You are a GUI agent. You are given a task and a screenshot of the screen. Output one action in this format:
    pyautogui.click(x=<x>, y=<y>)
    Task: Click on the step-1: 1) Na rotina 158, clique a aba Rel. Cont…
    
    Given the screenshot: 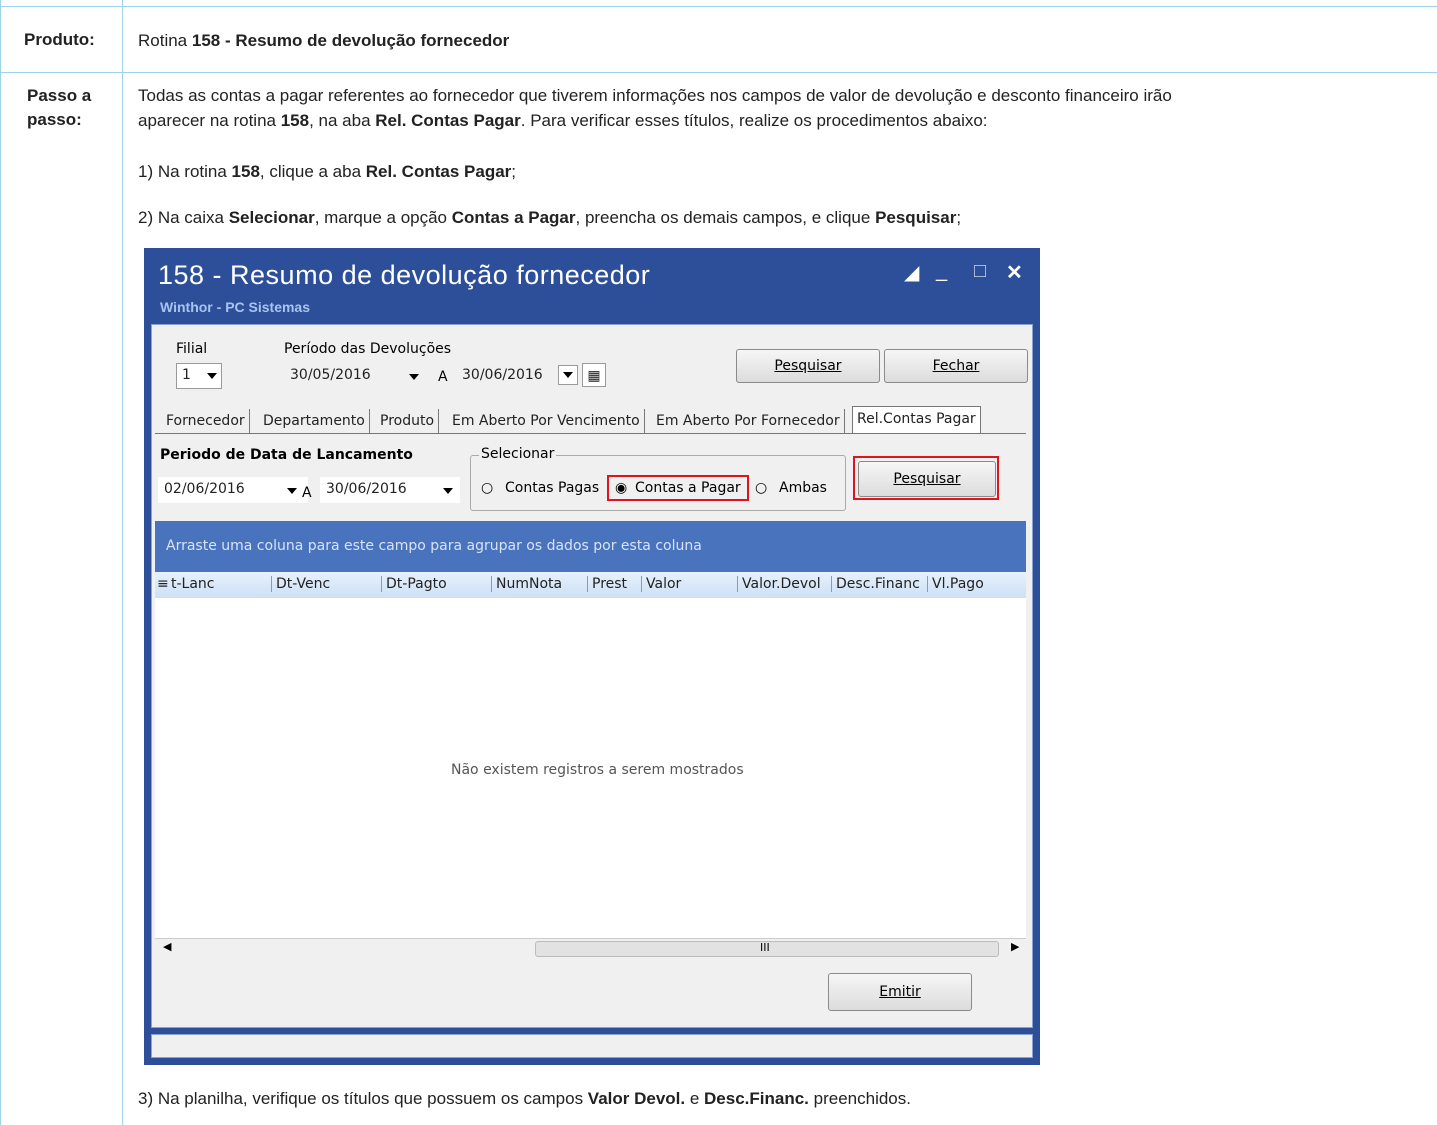 What is the action you would take?
    pyautogui.click(x=327, y=171)
    